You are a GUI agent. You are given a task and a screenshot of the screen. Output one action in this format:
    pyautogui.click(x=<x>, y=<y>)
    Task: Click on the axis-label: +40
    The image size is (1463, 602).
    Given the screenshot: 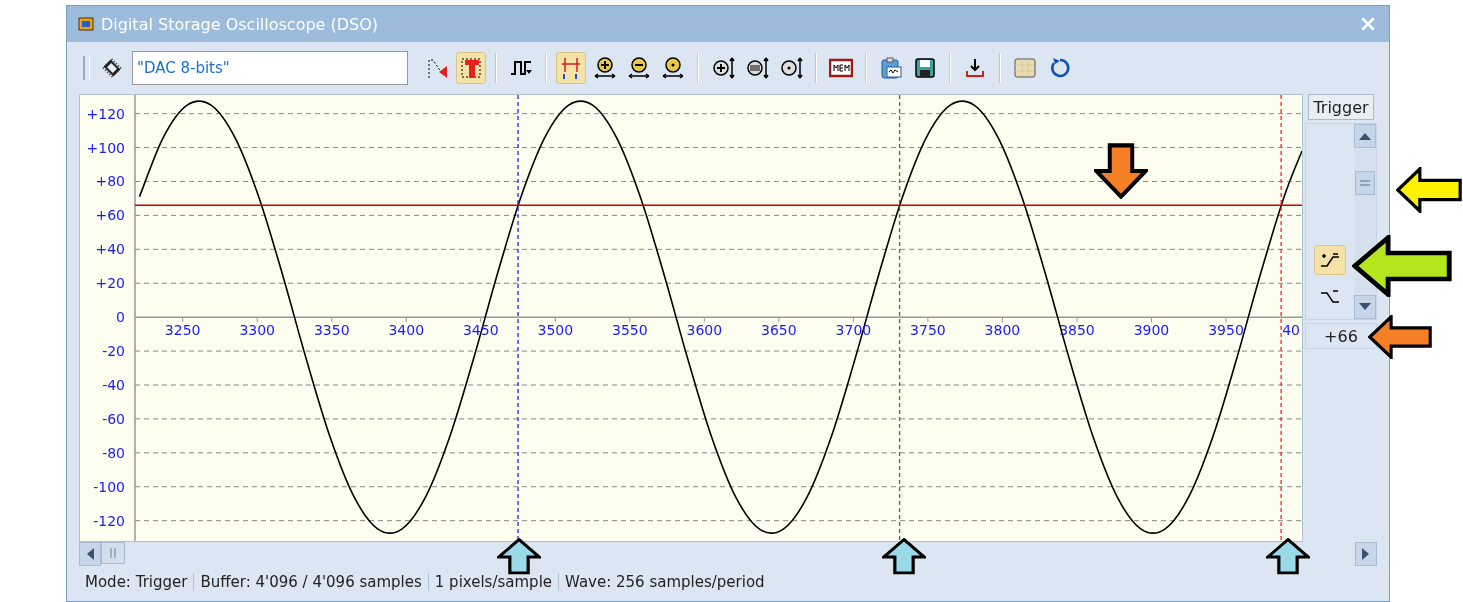 What is the action you would take?
    pyautogui.click(x=110, y=249)
    